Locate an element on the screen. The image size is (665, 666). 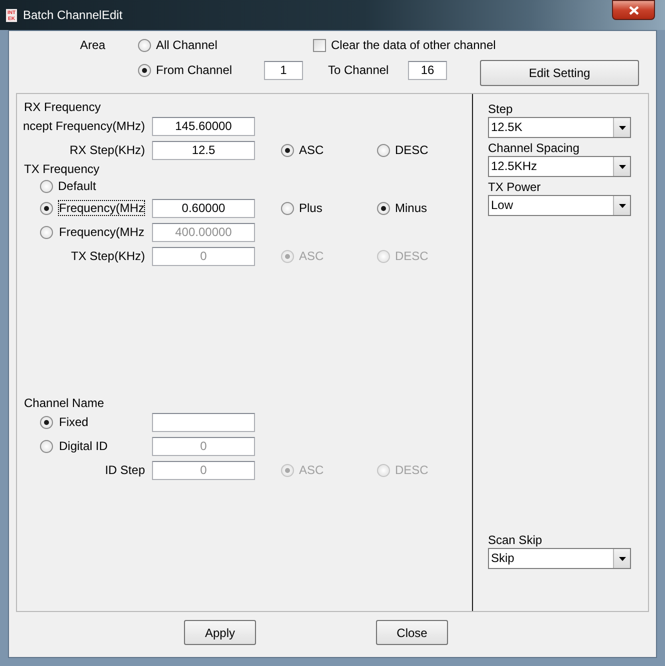
window-title: Batch ChannelEdit is located at coordinates (72, 15).